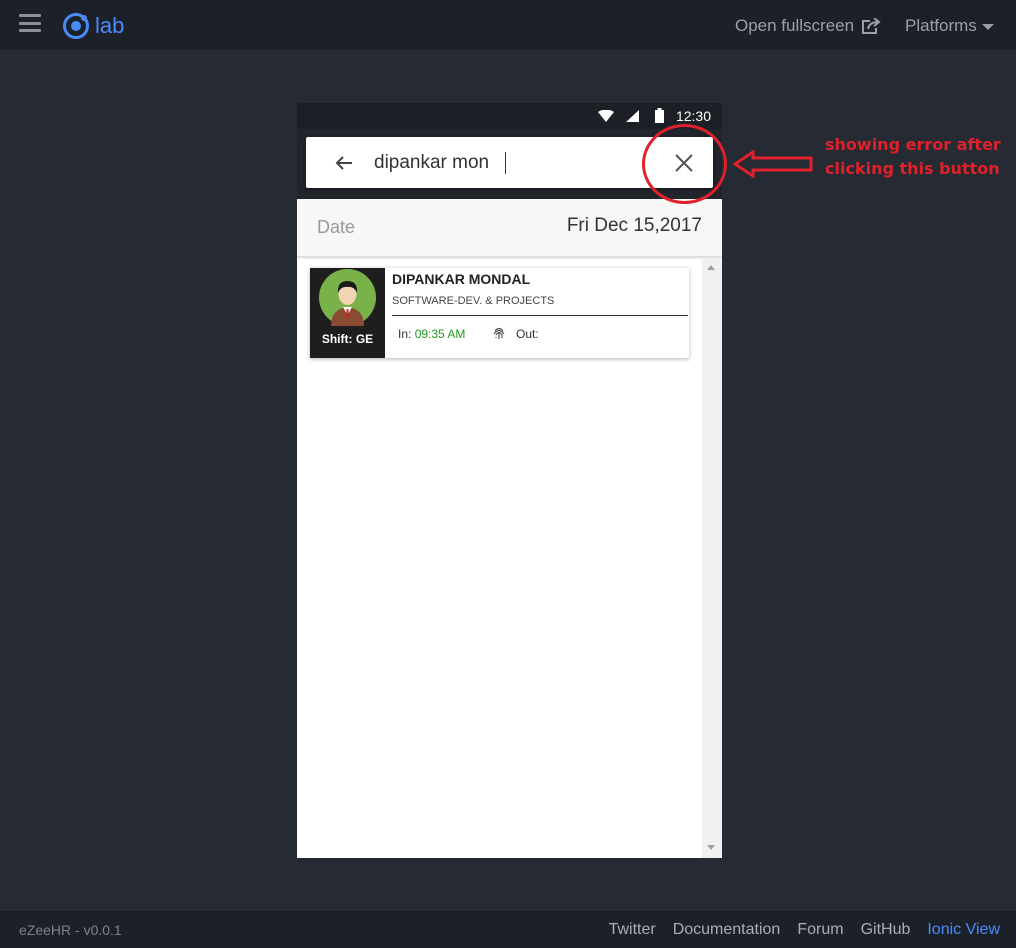  I want to click on open-fullscreen-label: Open fullscreen, so click(795, 25).